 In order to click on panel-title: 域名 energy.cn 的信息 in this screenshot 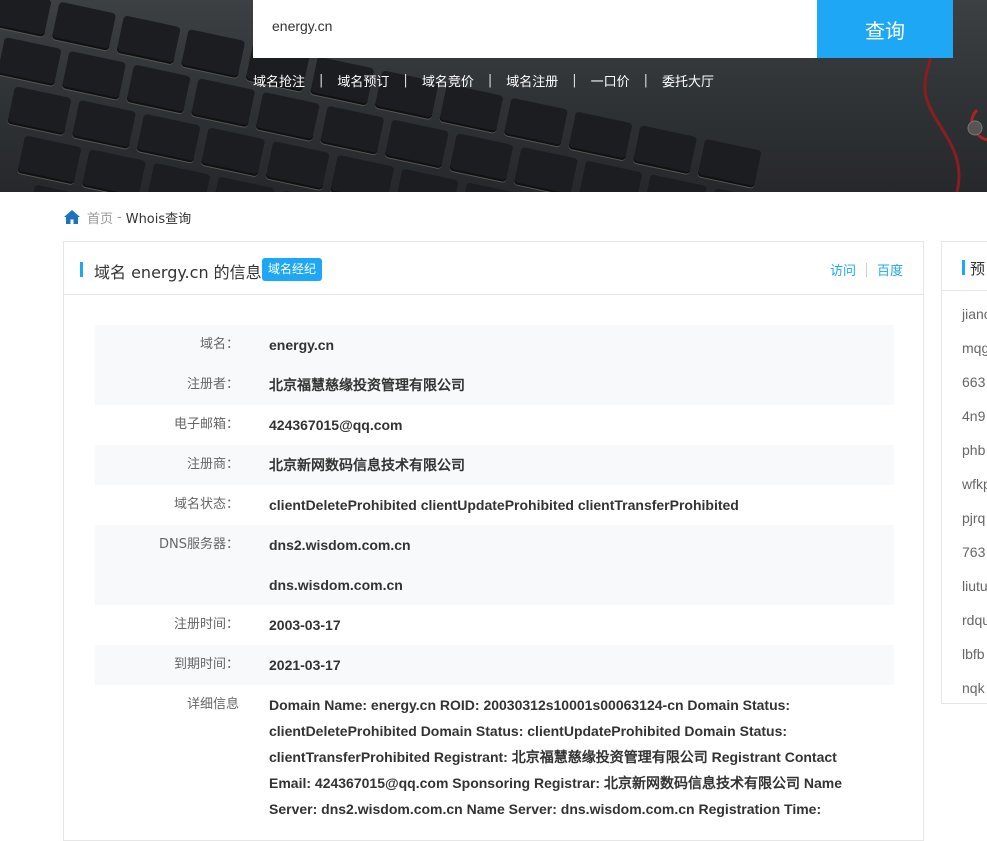, I will do `click(178, 272)`.